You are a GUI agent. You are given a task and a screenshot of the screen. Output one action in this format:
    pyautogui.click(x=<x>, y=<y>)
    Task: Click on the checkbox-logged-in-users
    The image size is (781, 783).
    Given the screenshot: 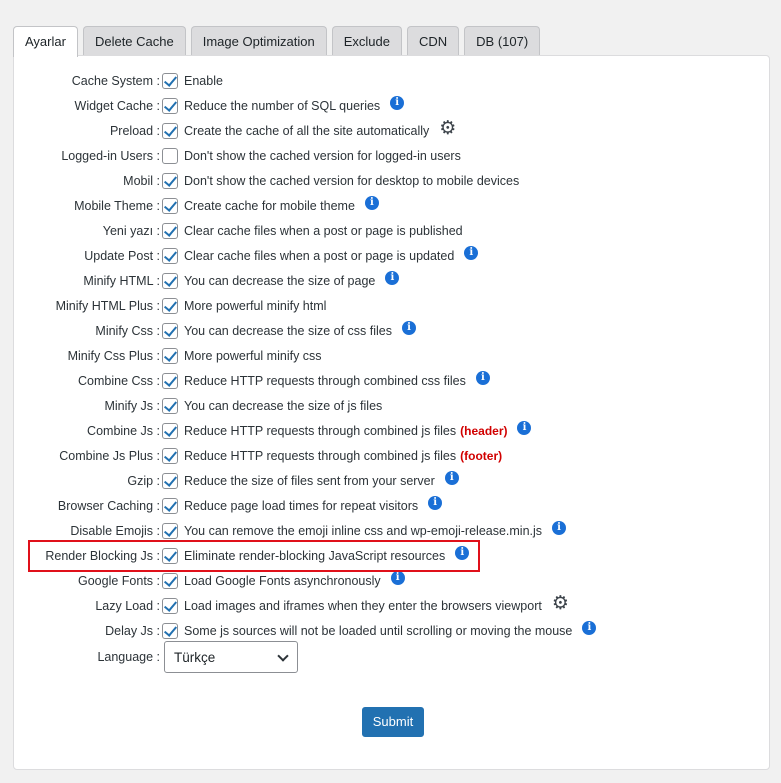 What is the action you would take?
    pyautogui.click(x=170, y=156)
    